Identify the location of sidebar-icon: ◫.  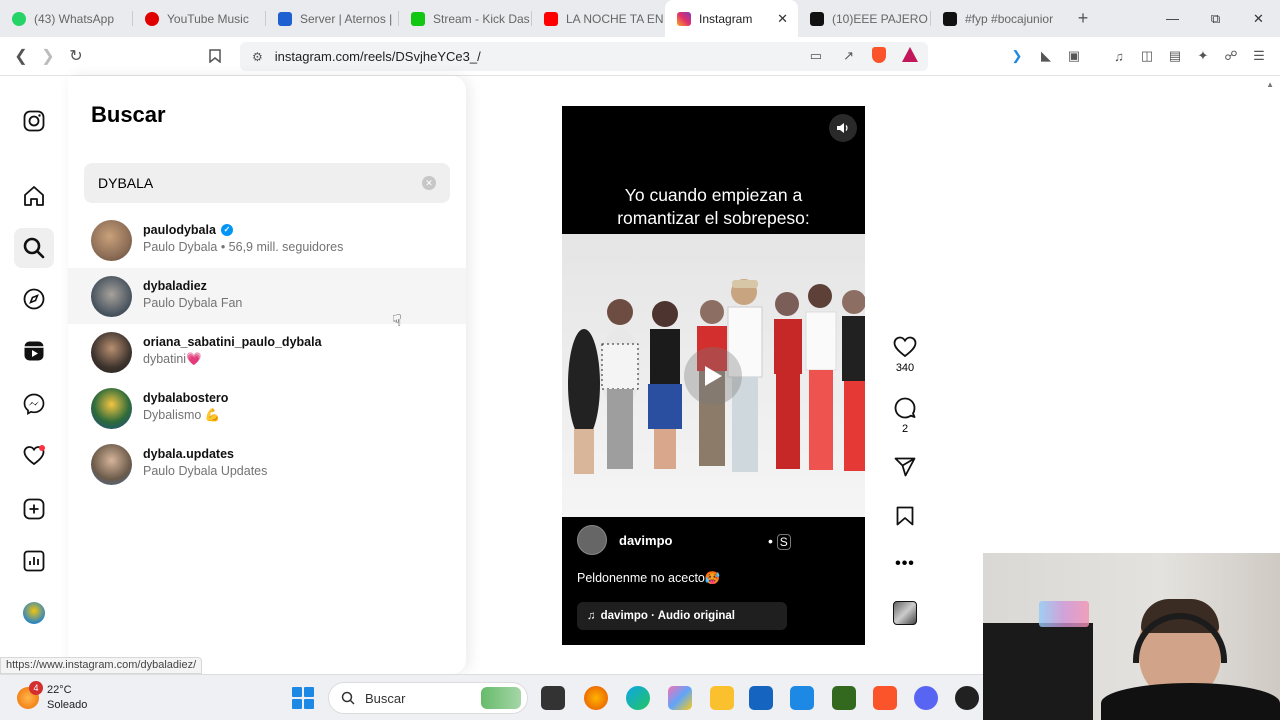
(1147, 56).